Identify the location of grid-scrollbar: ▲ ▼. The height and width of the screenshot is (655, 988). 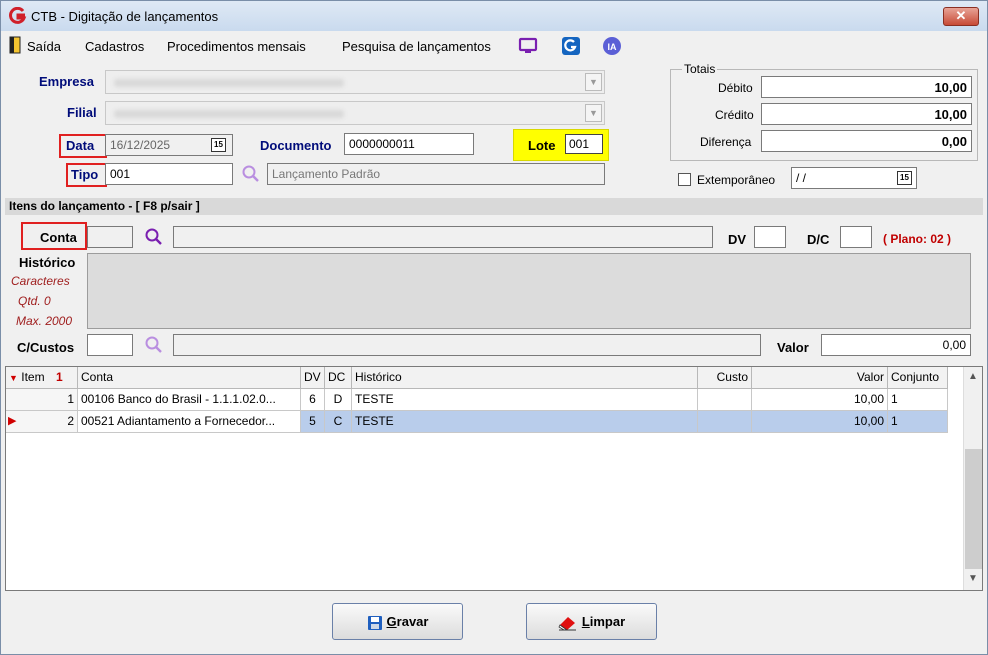
(972, 478).